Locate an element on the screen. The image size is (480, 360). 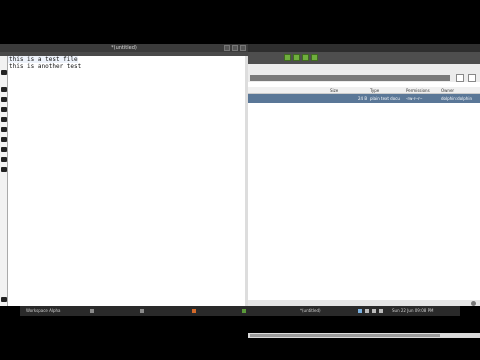
file-size: 24 B is located at coordinates (363, 98).